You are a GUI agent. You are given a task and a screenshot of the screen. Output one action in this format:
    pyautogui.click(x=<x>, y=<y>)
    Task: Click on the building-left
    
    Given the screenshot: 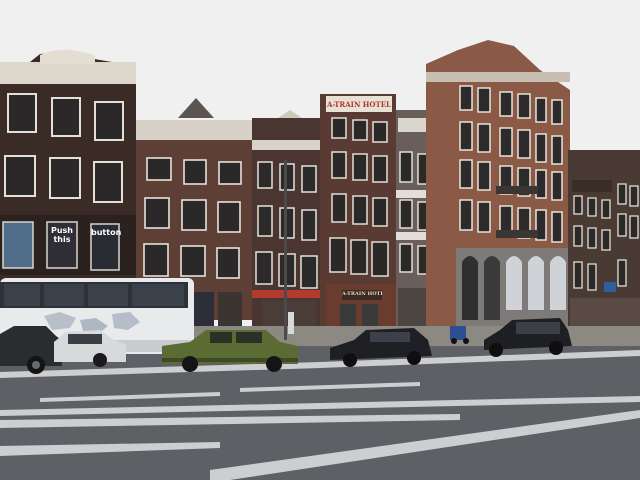 What is the action you would take?
    pyautogui.click(x=68, y=169)
    